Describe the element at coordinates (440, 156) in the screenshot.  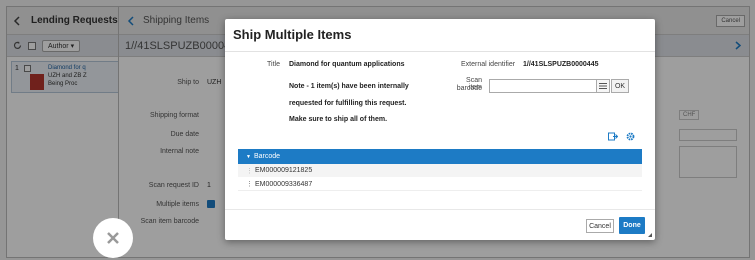
I see `barcode-column-header: ▼ Barcode` at that location.